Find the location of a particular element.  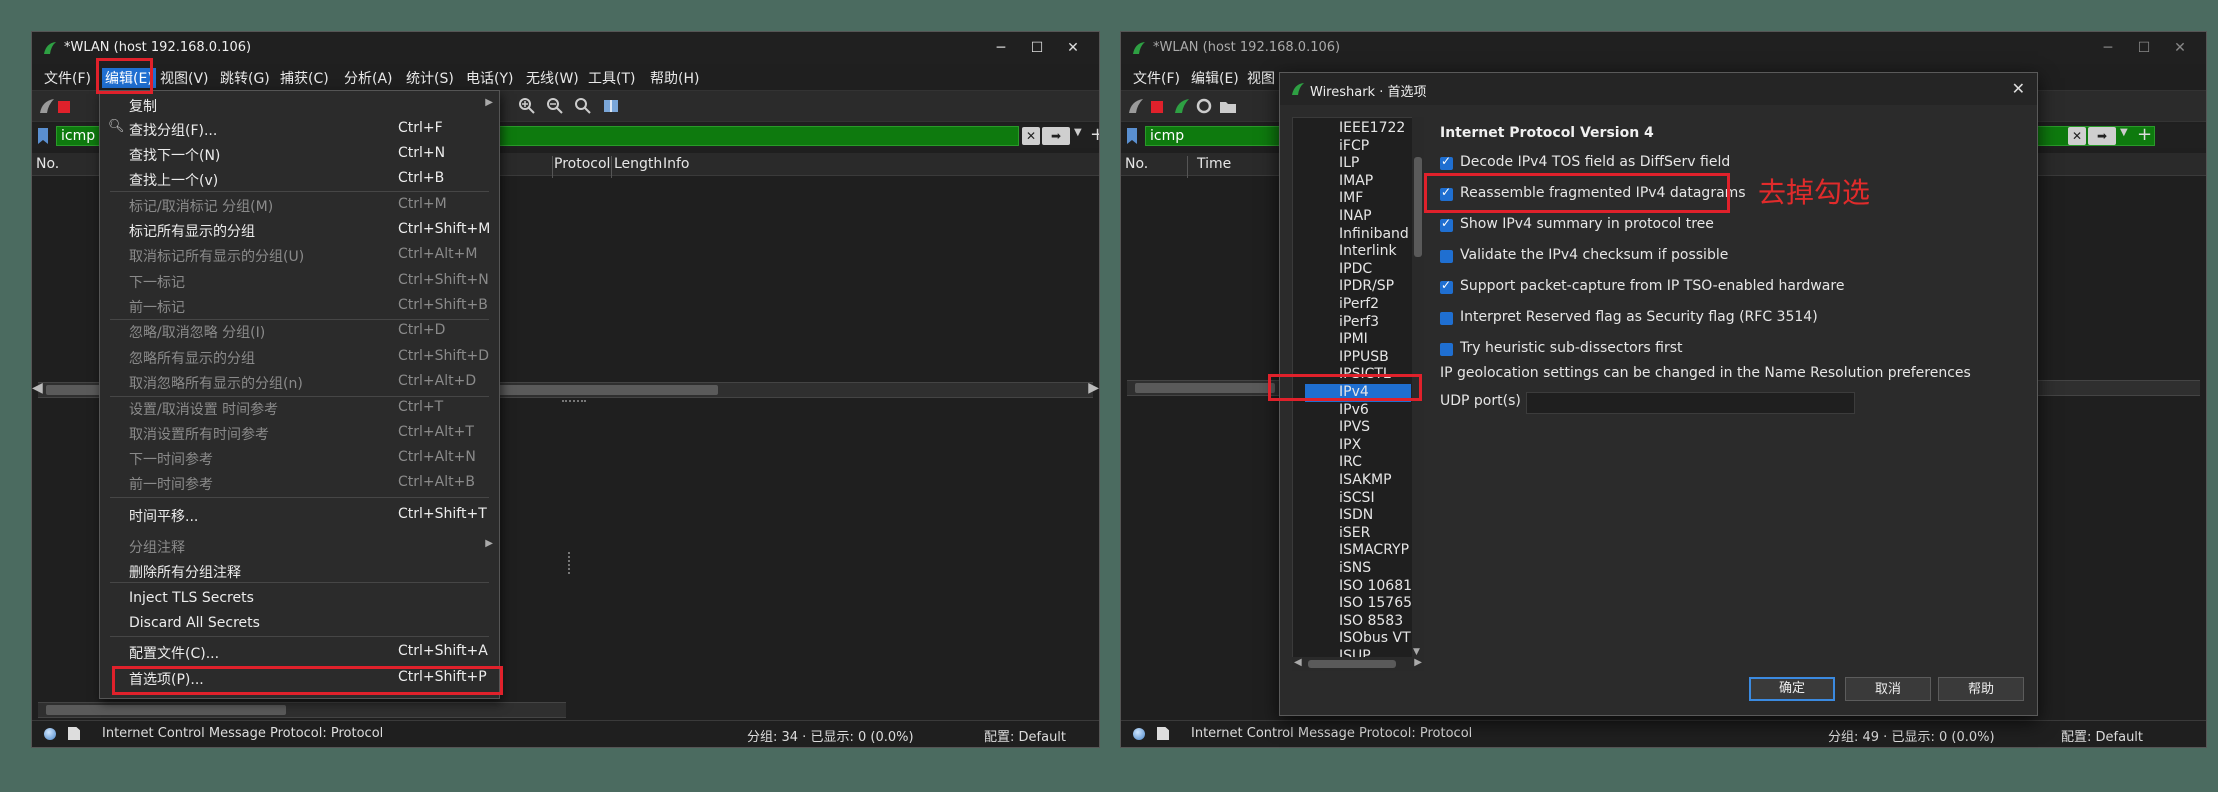

tree-item: IEEE1722 is located at coordinates (1372, 129).